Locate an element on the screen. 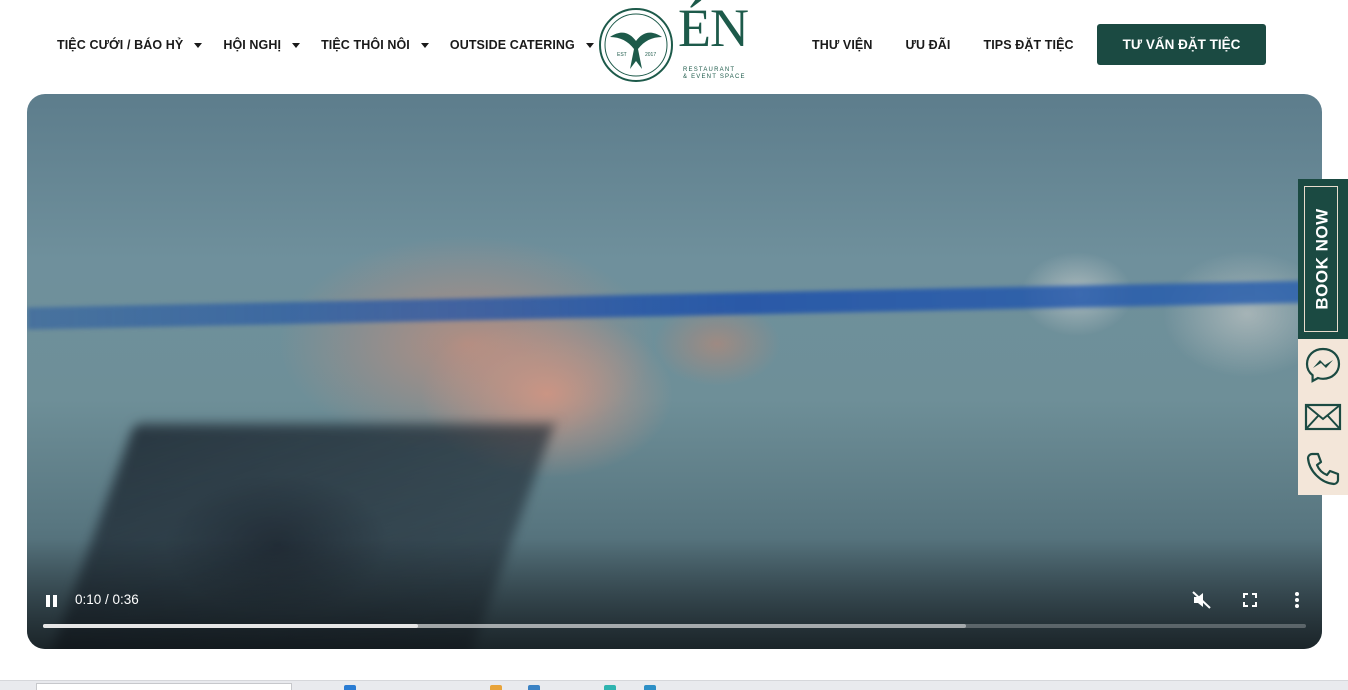 This screenshot has width=1348, height=690. fullscreen-icon is located at coordinates (1250, 600).